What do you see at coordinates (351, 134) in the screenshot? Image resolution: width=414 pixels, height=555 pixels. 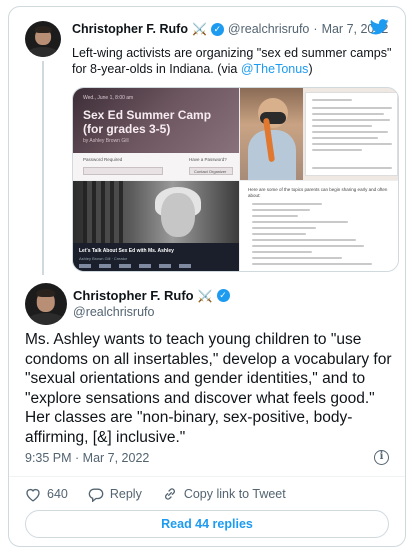 I see `instagram-caption-panel` at bounding box center [351, 134].